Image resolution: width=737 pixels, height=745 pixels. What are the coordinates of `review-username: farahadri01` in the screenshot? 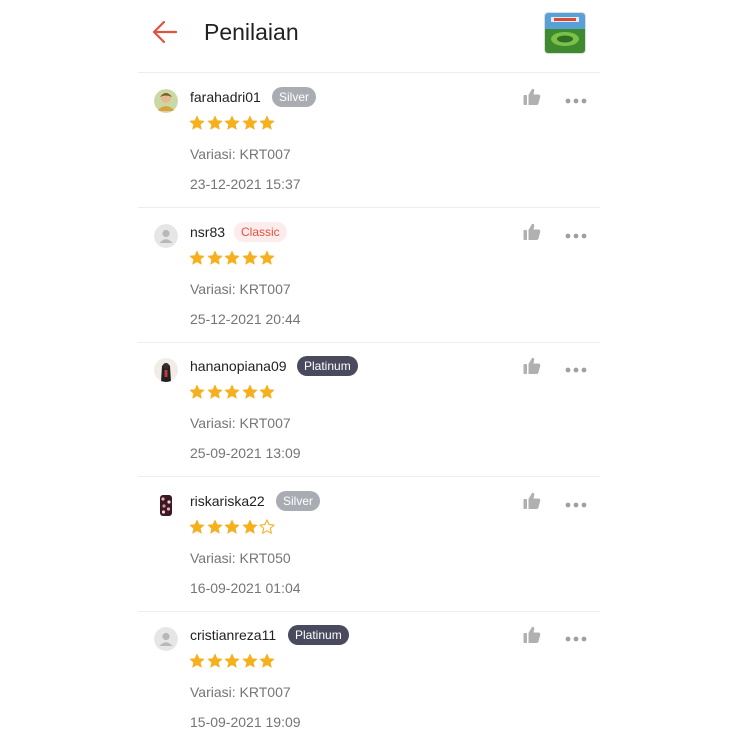 It's located at (225, 97).